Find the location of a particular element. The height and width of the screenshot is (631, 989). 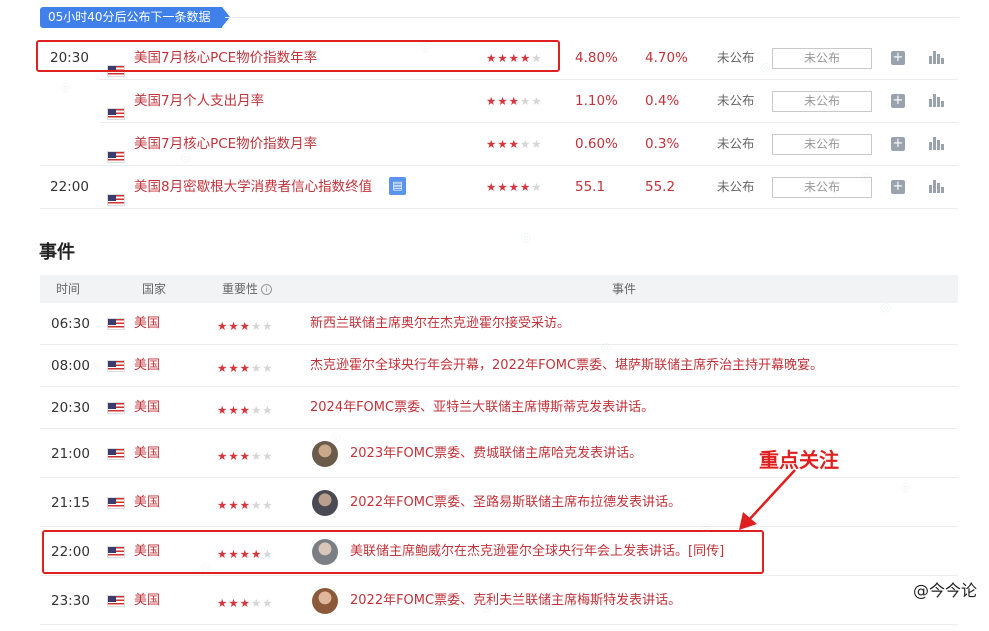

forecast-value: 0.3% is located at coordinates (662, 144).